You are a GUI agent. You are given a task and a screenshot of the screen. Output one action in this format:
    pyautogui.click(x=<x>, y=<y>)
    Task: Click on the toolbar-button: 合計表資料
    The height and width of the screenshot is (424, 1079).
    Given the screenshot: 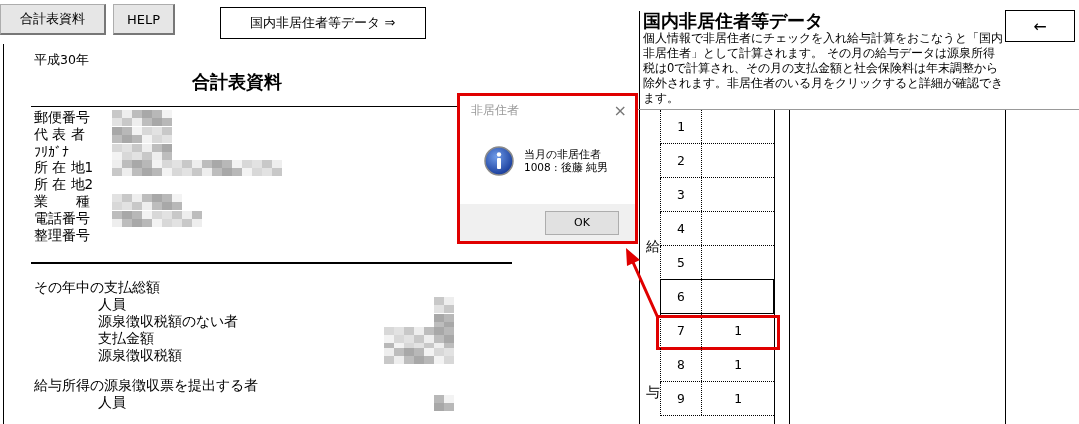 What is the action you would take?
    pyautogui.click(x=53, y=19)
    